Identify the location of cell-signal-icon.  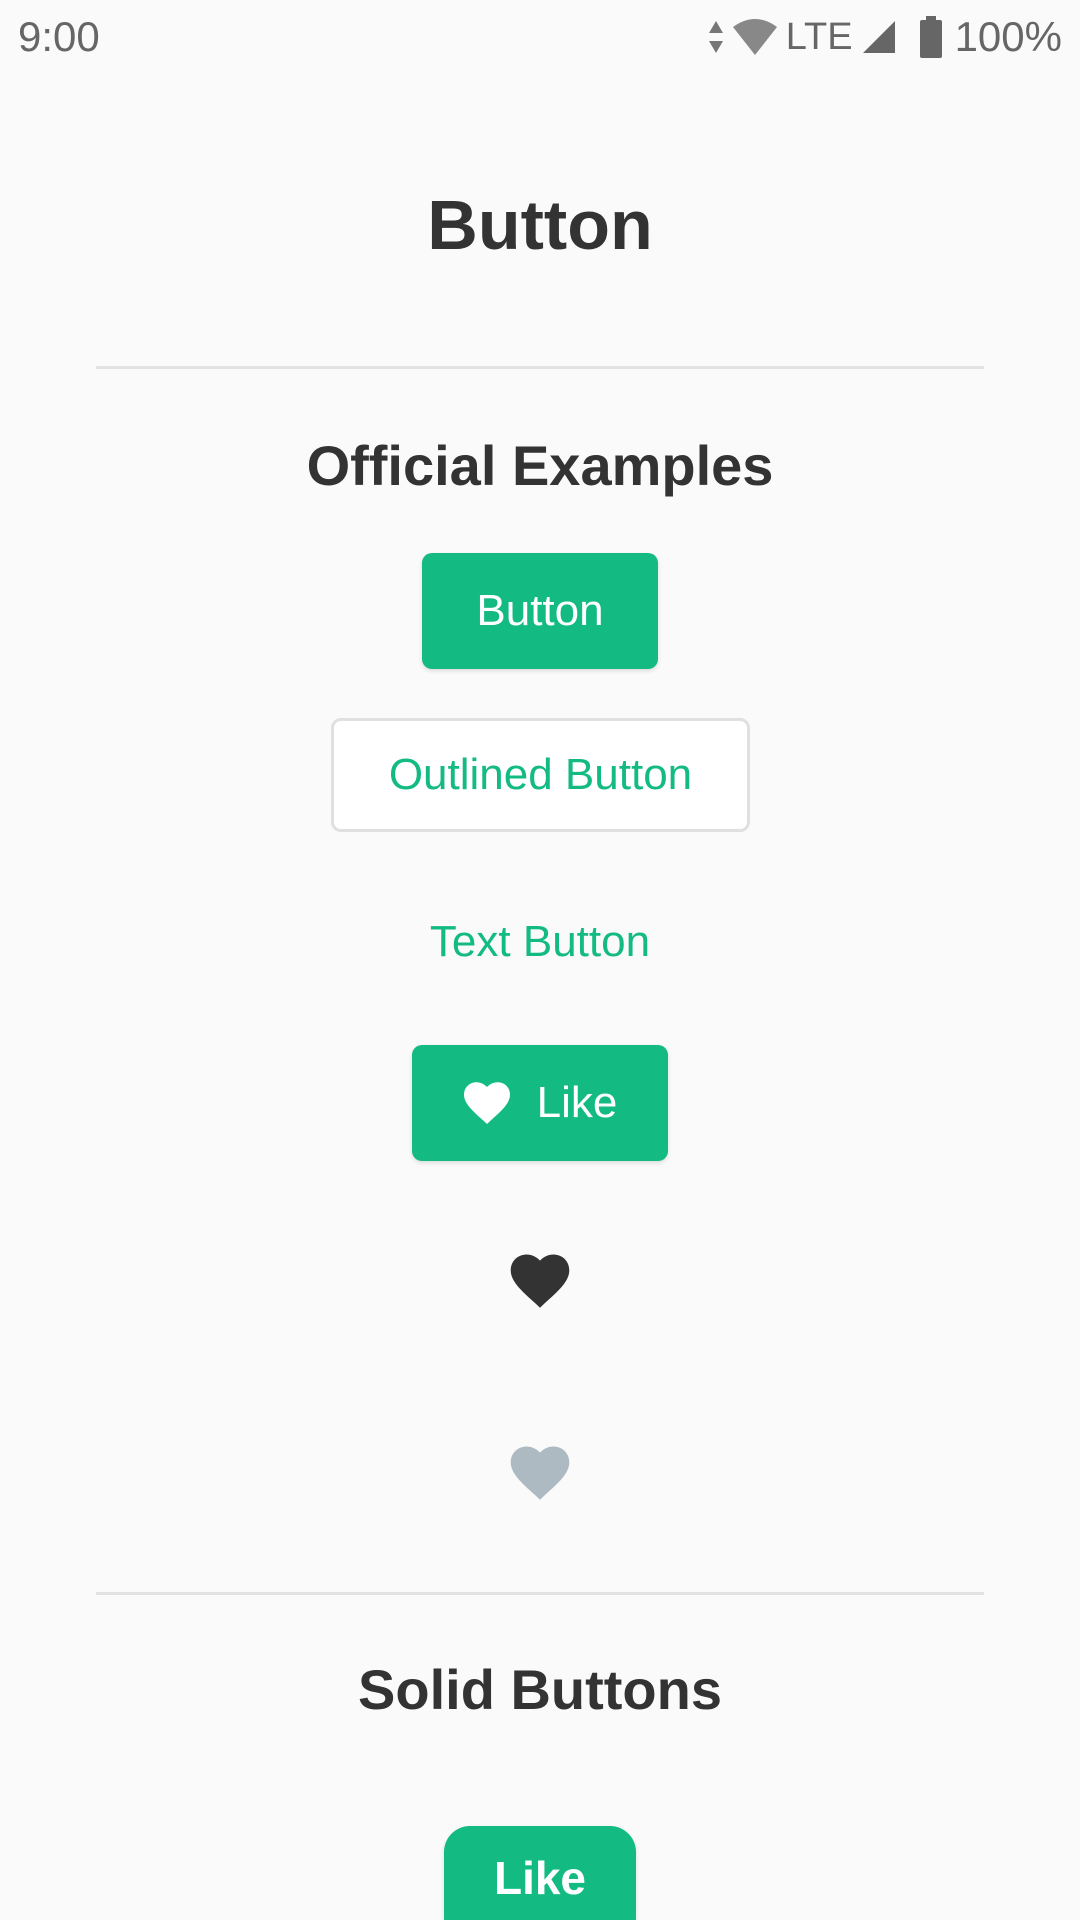
(879, 37).